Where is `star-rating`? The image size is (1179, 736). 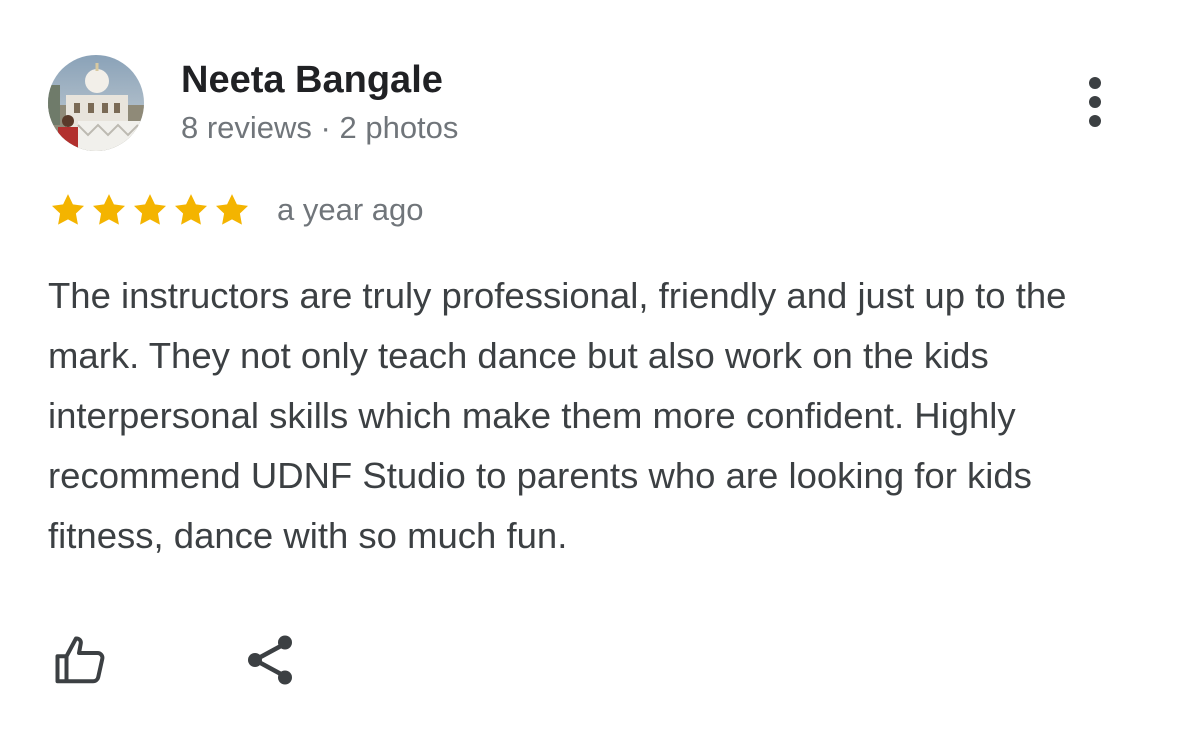
star-rating is located at coordinates (150, 210).